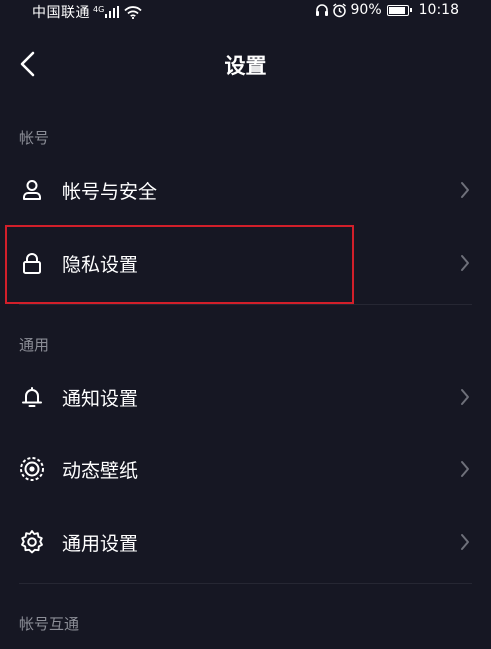  What do you see at coordinates (32, 263) in the screenshot?
I see `lock-icon` at bounding box center [32, 263].